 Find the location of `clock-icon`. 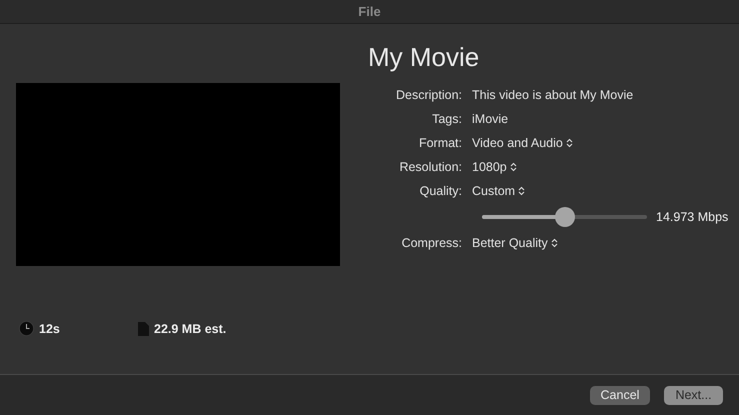

clock-icon is located at coordinates (26, 328).